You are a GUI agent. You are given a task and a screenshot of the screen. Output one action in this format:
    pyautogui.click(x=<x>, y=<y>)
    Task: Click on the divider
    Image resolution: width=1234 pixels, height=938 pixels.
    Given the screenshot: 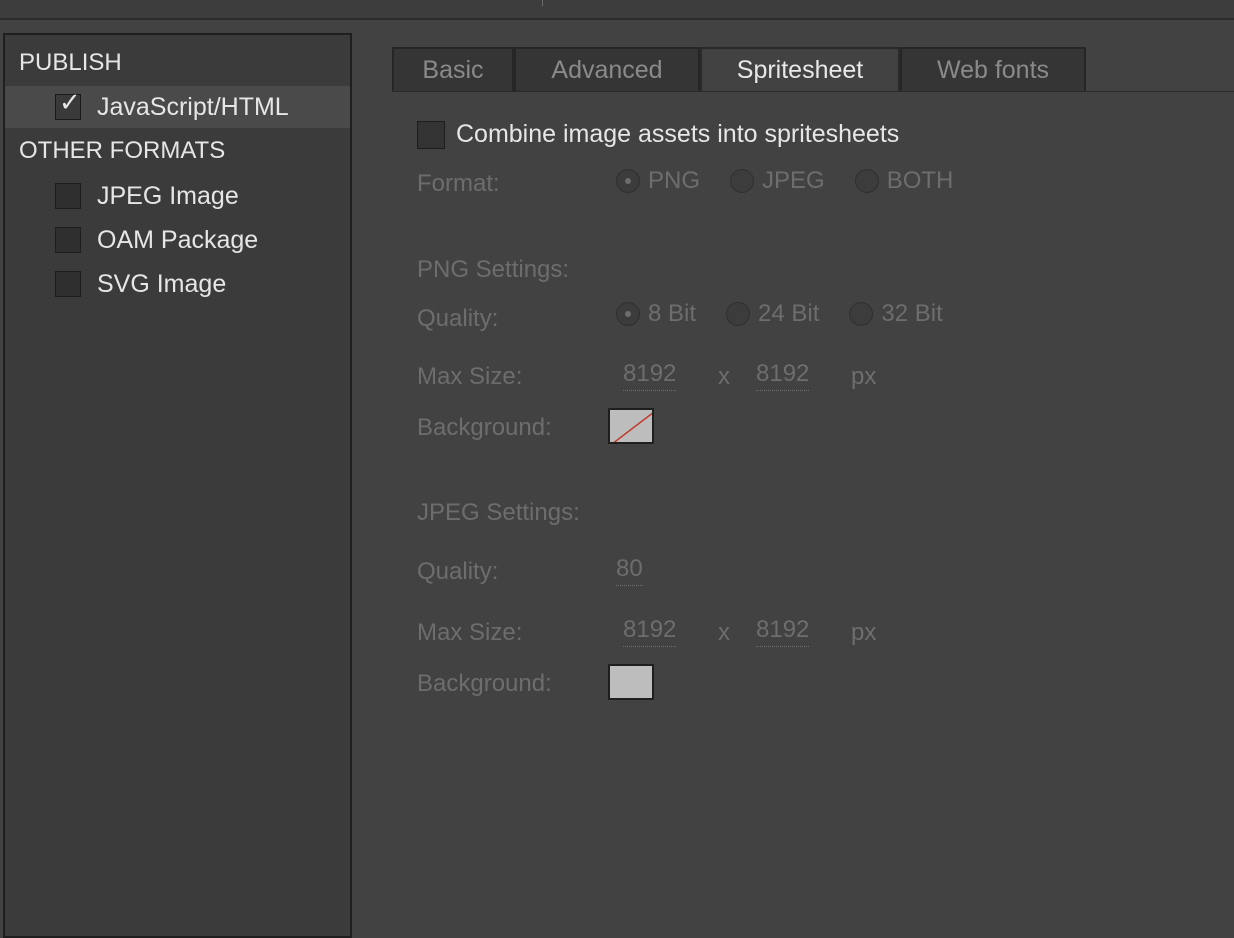 What is the action you would take?
    pyautogui.click(x=542, y=3)
    